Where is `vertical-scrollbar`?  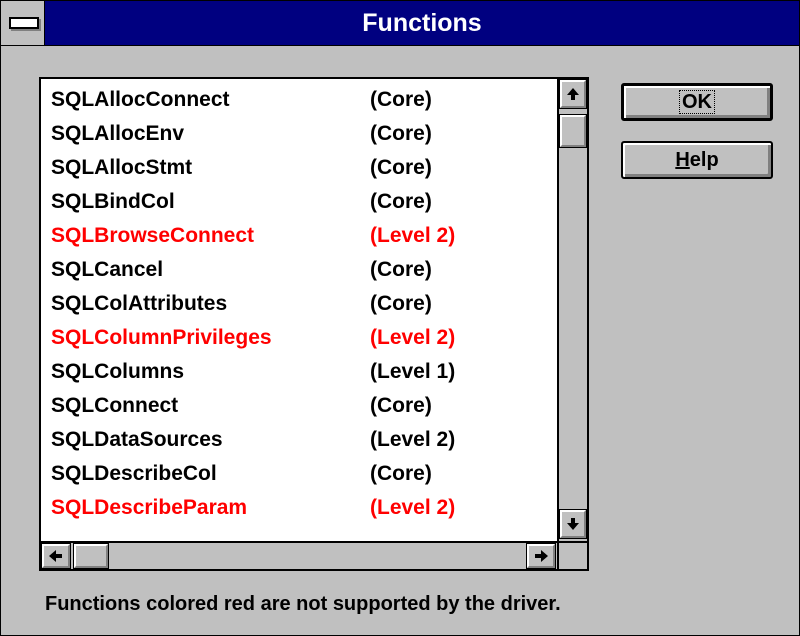 vertical-scrollbar is located at coordinates (572, 310).